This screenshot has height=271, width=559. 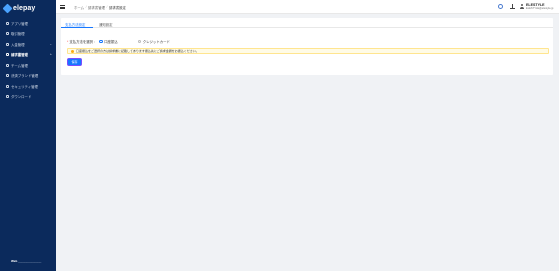 I want to click on transaction-icon, so click(x=7, y=34).